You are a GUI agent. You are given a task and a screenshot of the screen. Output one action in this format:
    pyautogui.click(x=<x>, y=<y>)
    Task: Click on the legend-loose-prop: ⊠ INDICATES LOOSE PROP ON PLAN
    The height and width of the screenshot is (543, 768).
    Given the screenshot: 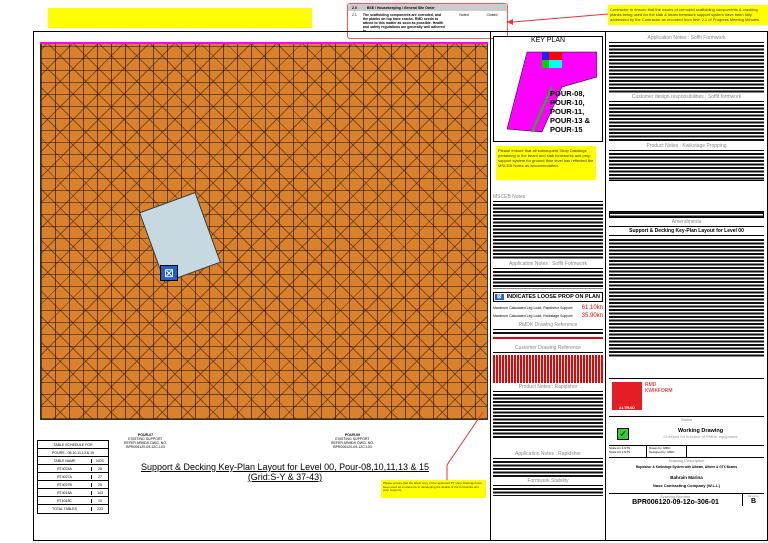 What is the action you would take?
    pyautogui.click(x=548, y=297)
    